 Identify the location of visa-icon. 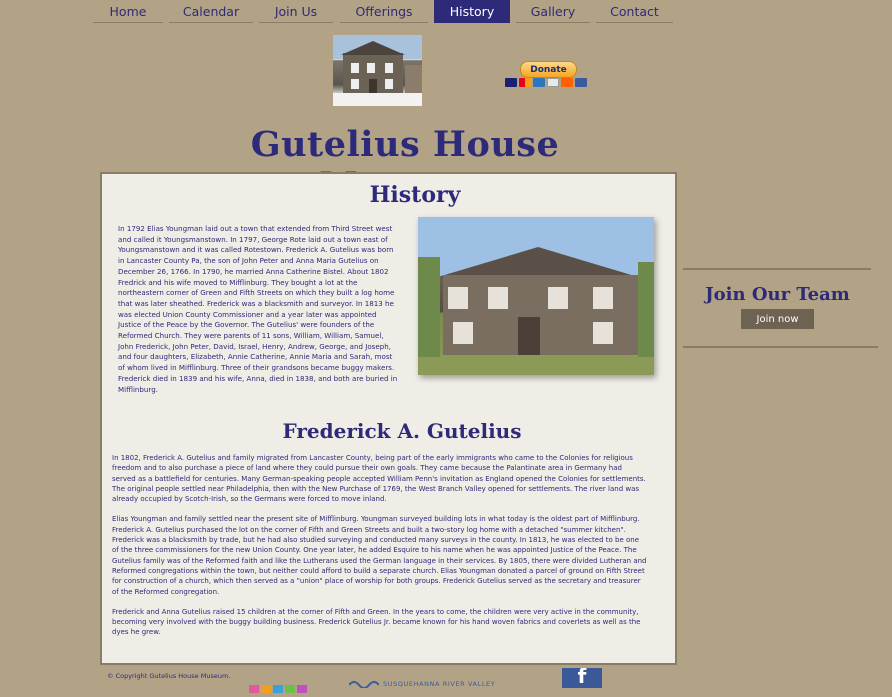
(511, 82).